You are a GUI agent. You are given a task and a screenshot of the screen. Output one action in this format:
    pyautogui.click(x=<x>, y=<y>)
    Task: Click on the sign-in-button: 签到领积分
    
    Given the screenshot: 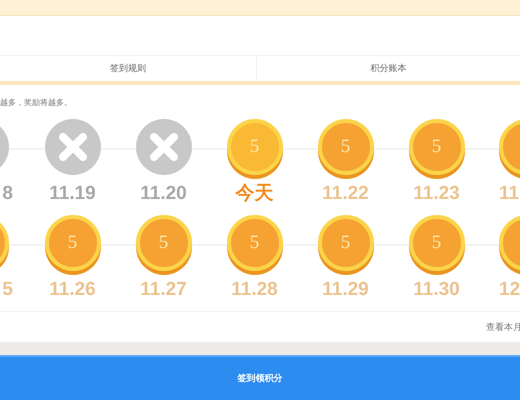 What is the action you would take?
    pyautogui.click(x=260, y=377)
    